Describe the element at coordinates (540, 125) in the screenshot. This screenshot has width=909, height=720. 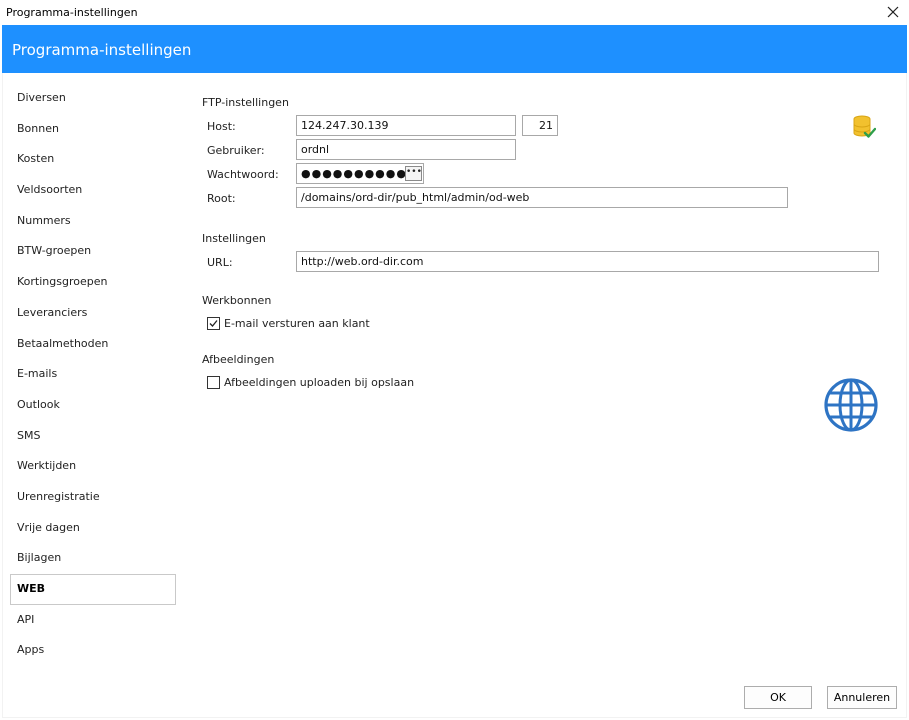
I see `port-input: 21` at that location.